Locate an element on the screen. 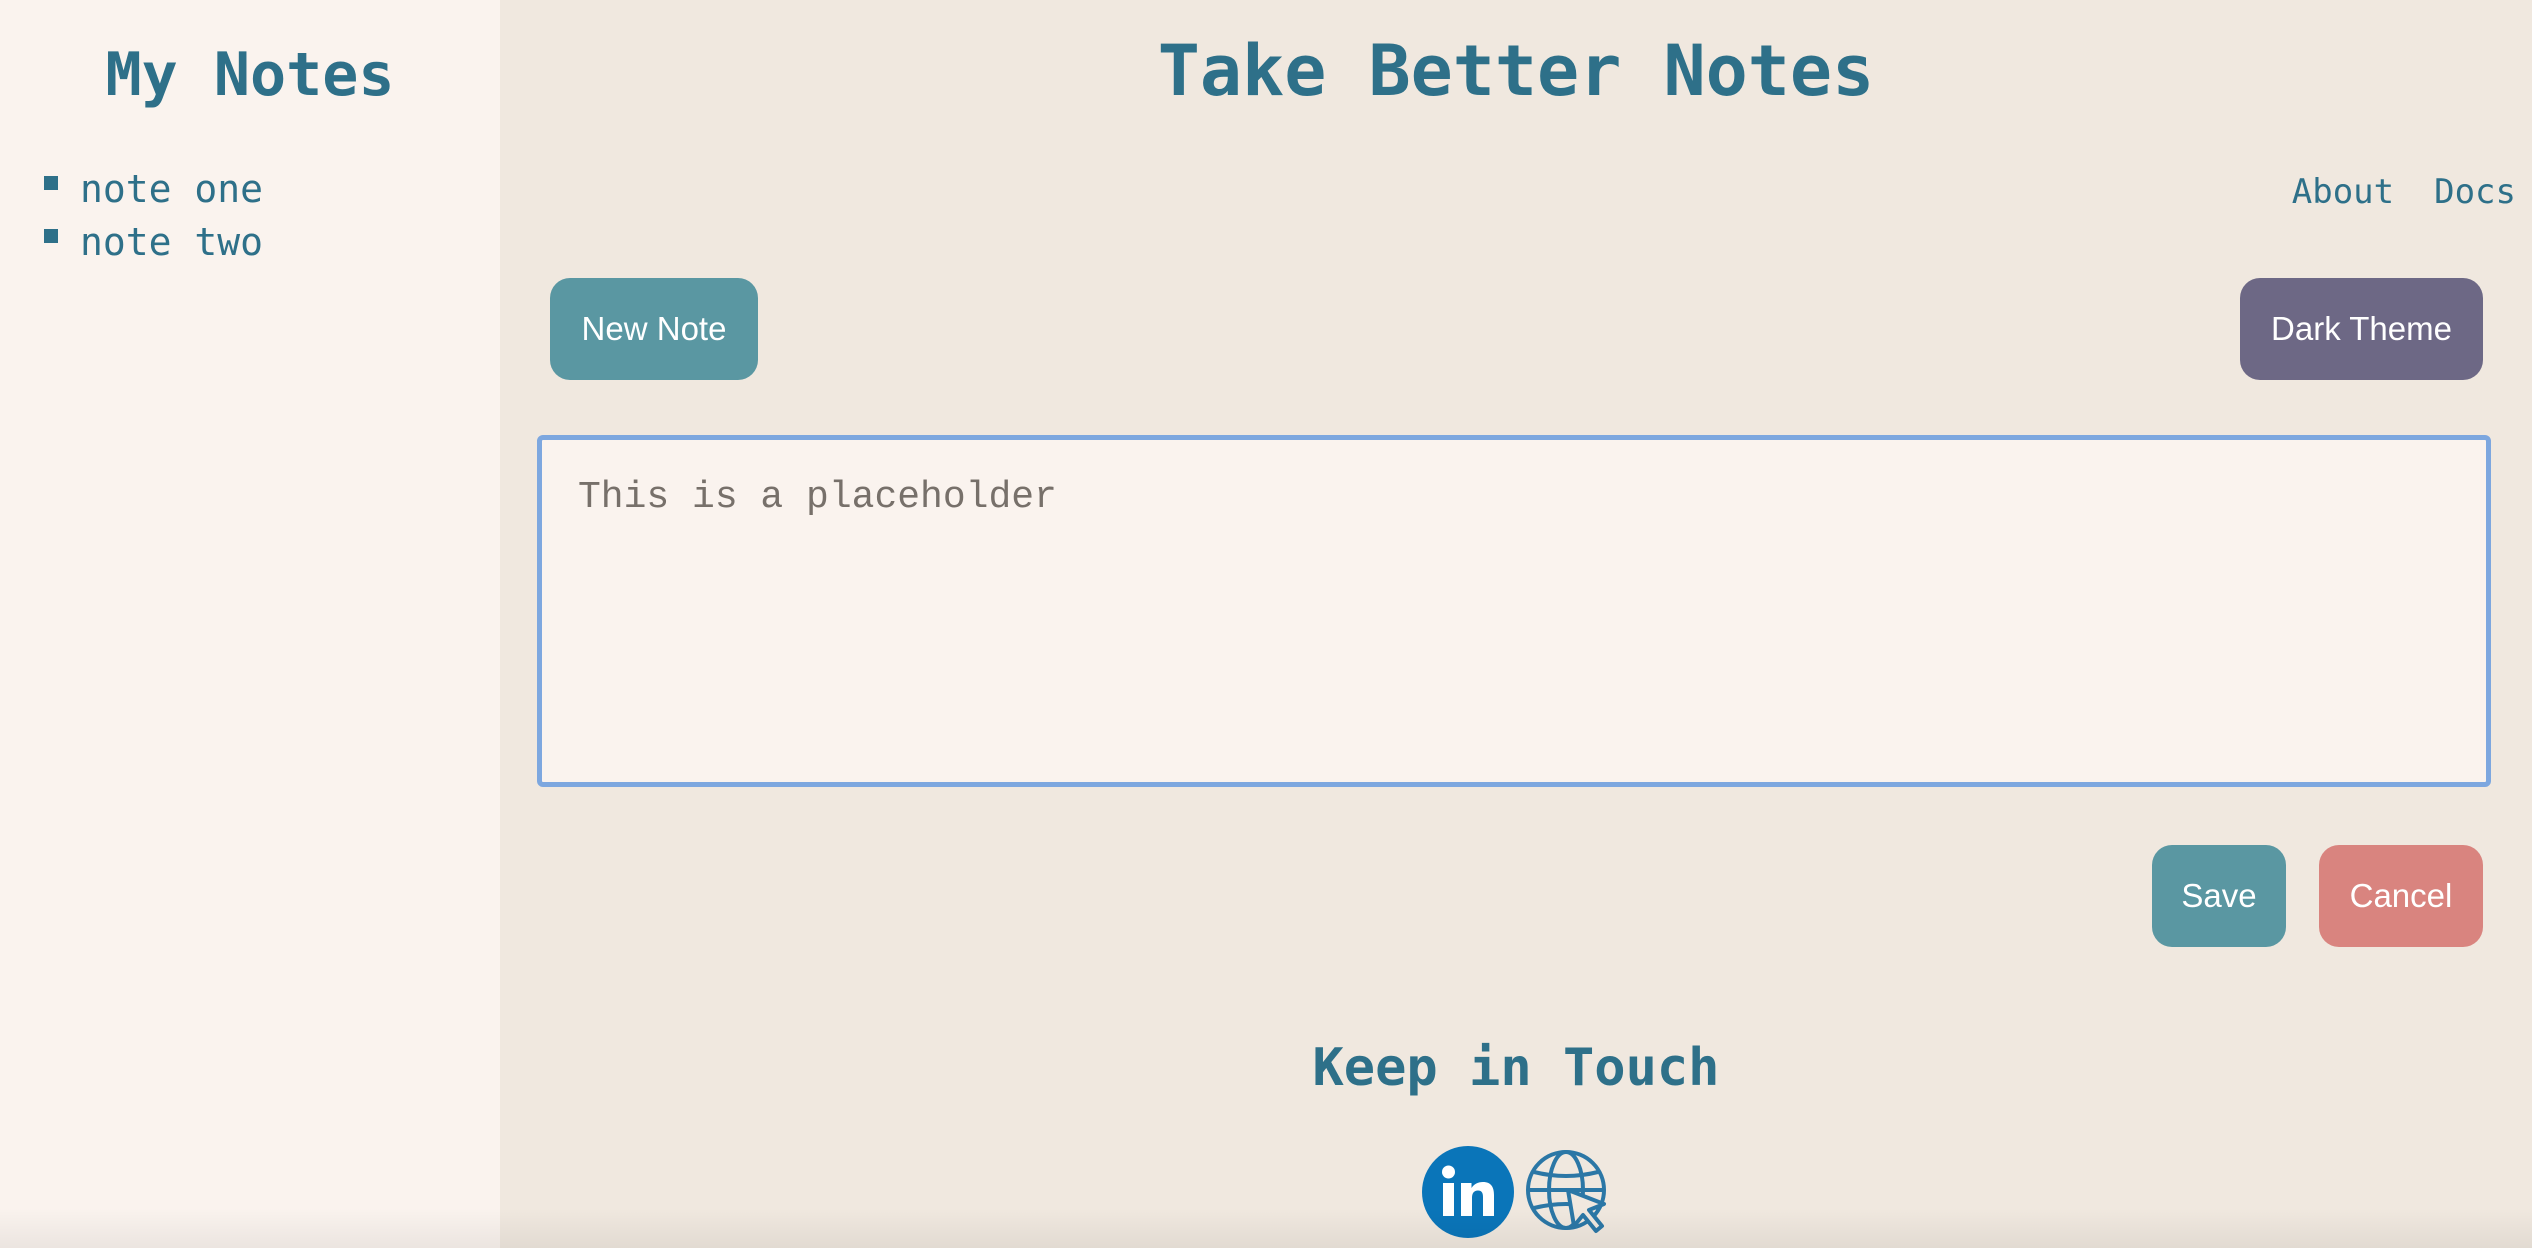 The height and width of the screenshot is (1248, 2532). note-title: note one is located at coordinates (171, 189).